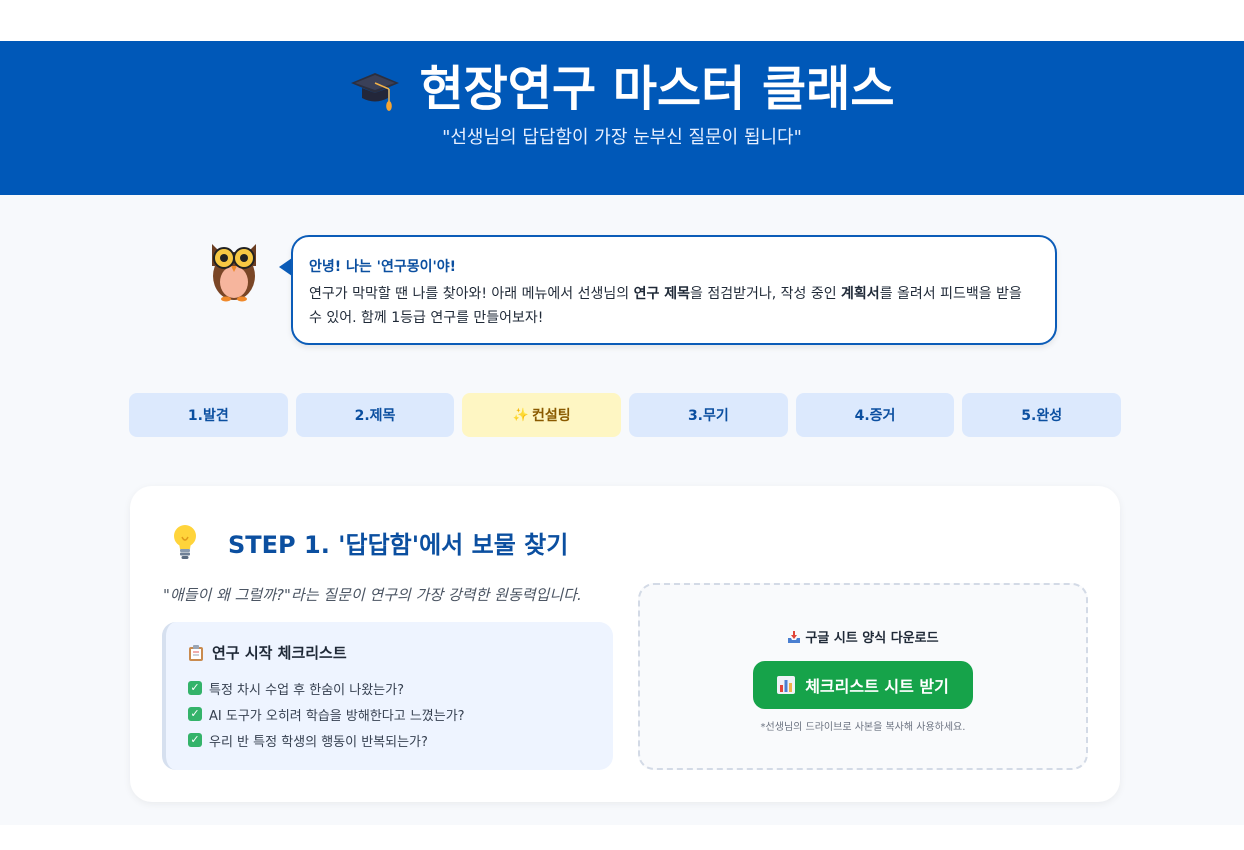 The image size is (1244, 850). Describe the element at coordinates (185, 542) in the screenshot. I see `lightbulb-icon` at that location.